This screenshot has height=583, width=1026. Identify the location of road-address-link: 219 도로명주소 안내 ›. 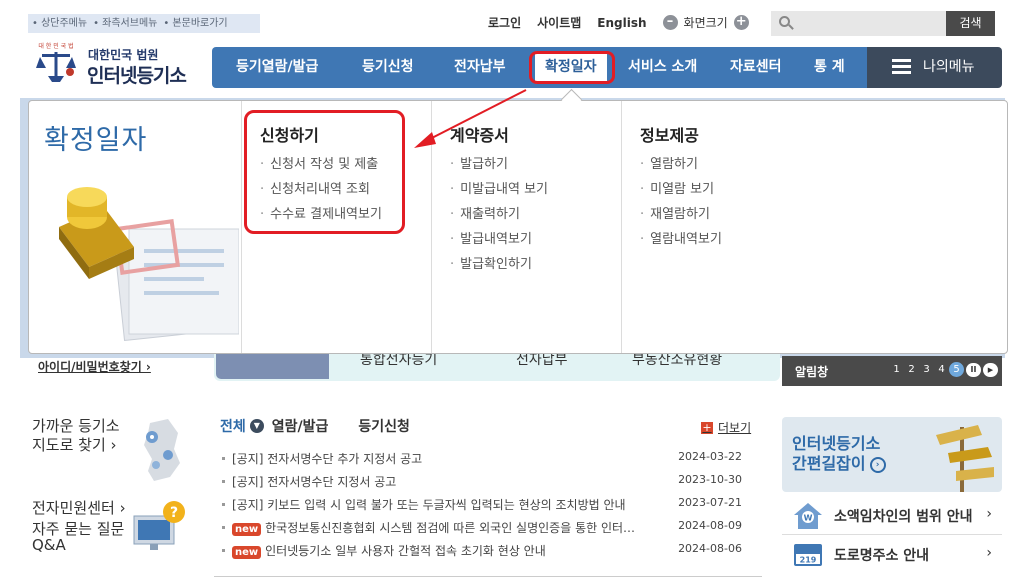
(892, 555).